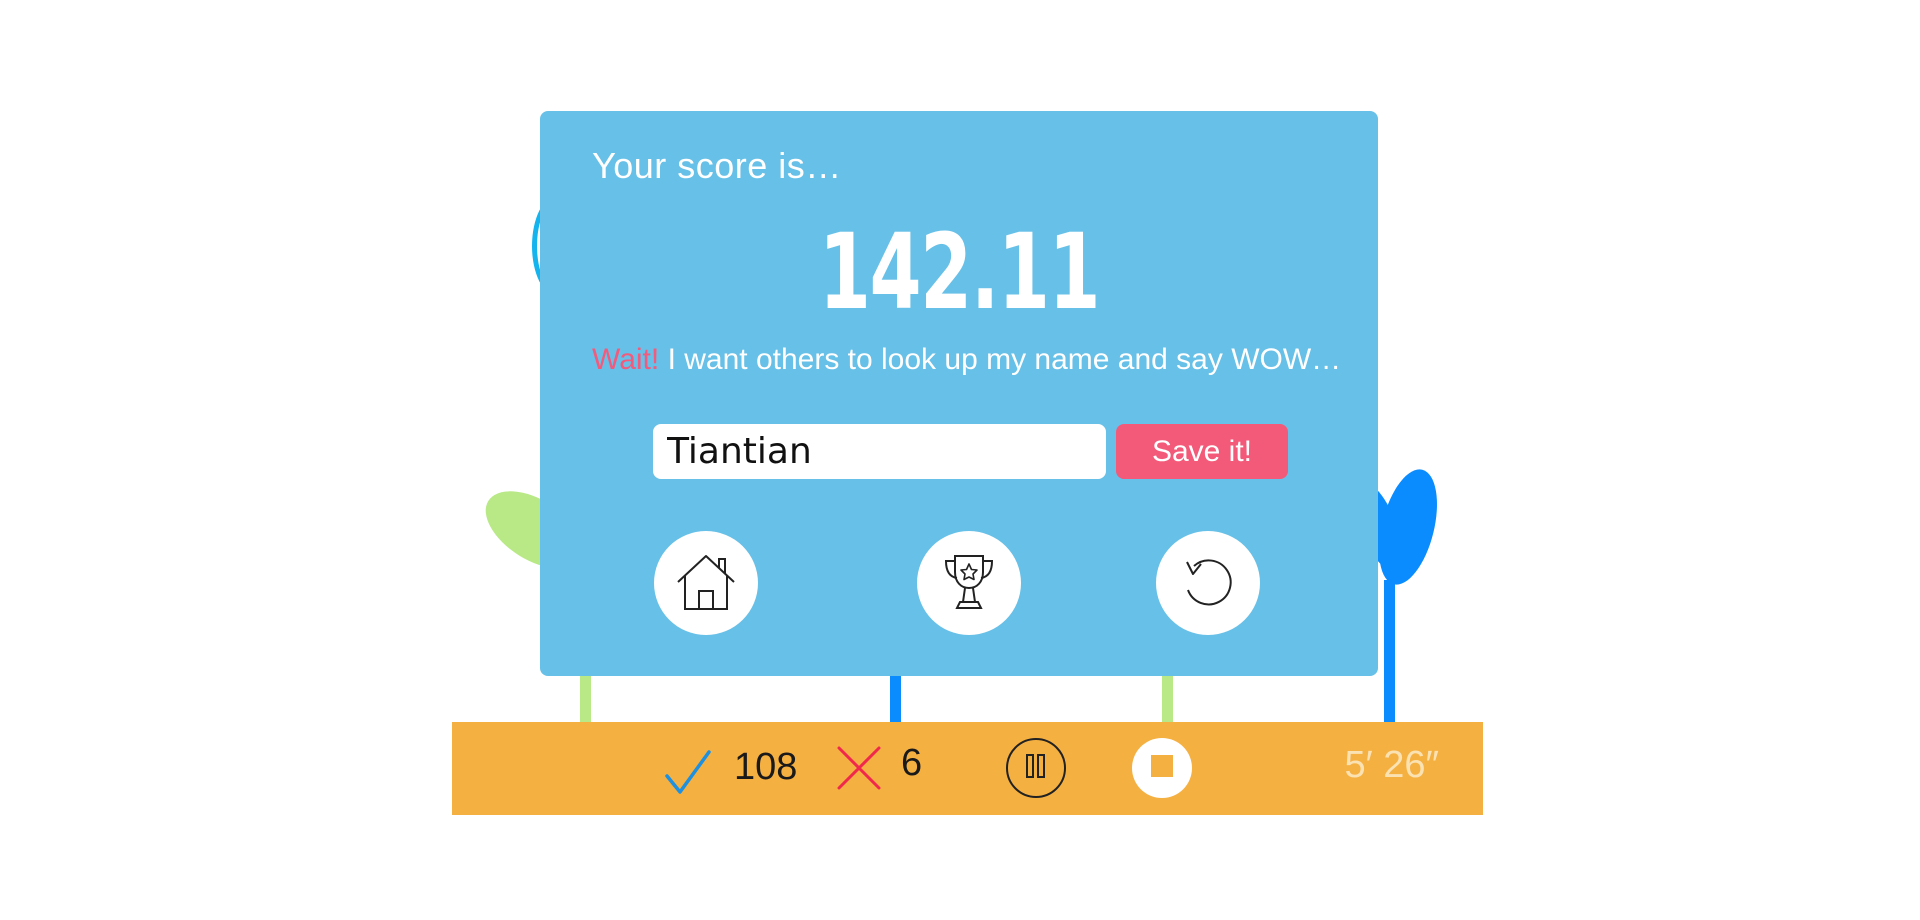  I want to click on pause-icon, so click(1036, 768).